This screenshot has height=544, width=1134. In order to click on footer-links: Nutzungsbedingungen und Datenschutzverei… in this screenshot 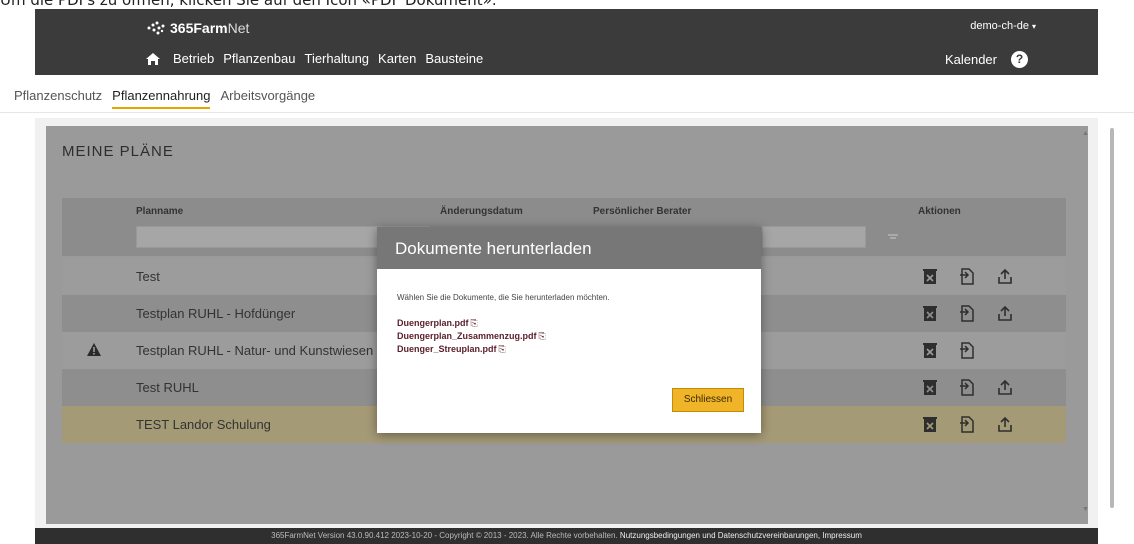, I will do `click(741, 535)`.